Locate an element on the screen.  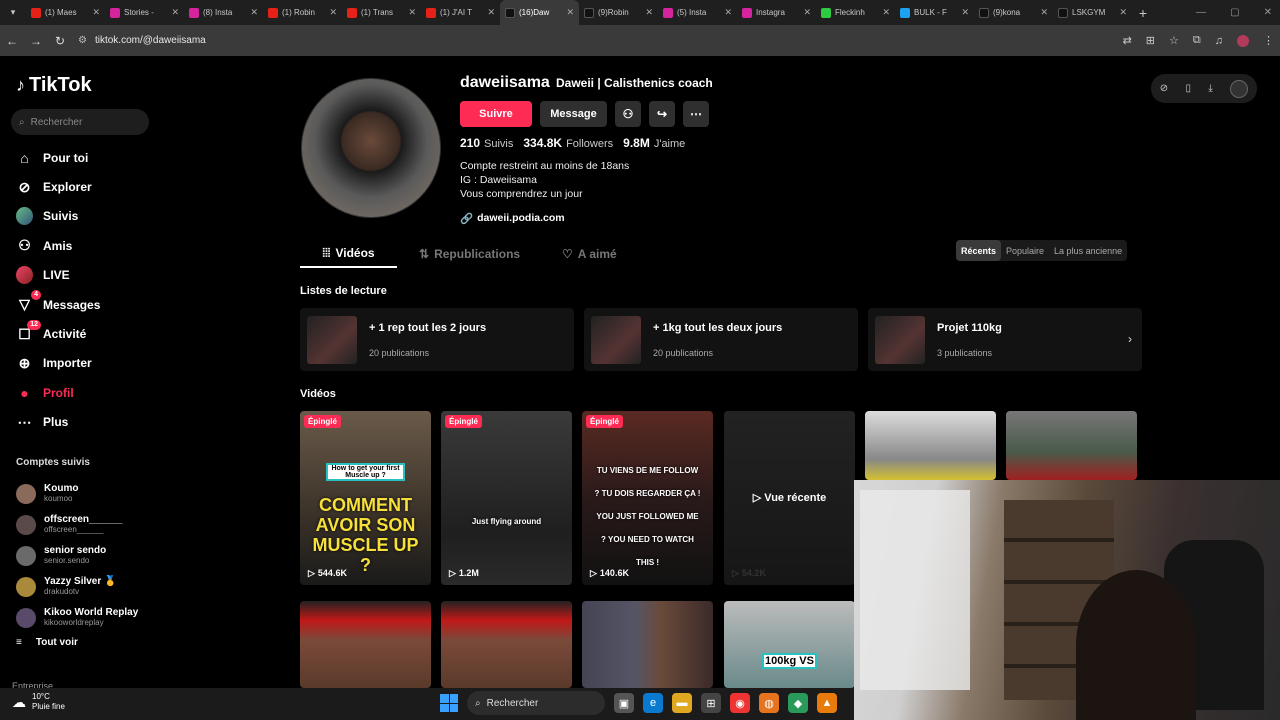
see-all-link: ≡ Tout voir is located at coordinates (47, 642).